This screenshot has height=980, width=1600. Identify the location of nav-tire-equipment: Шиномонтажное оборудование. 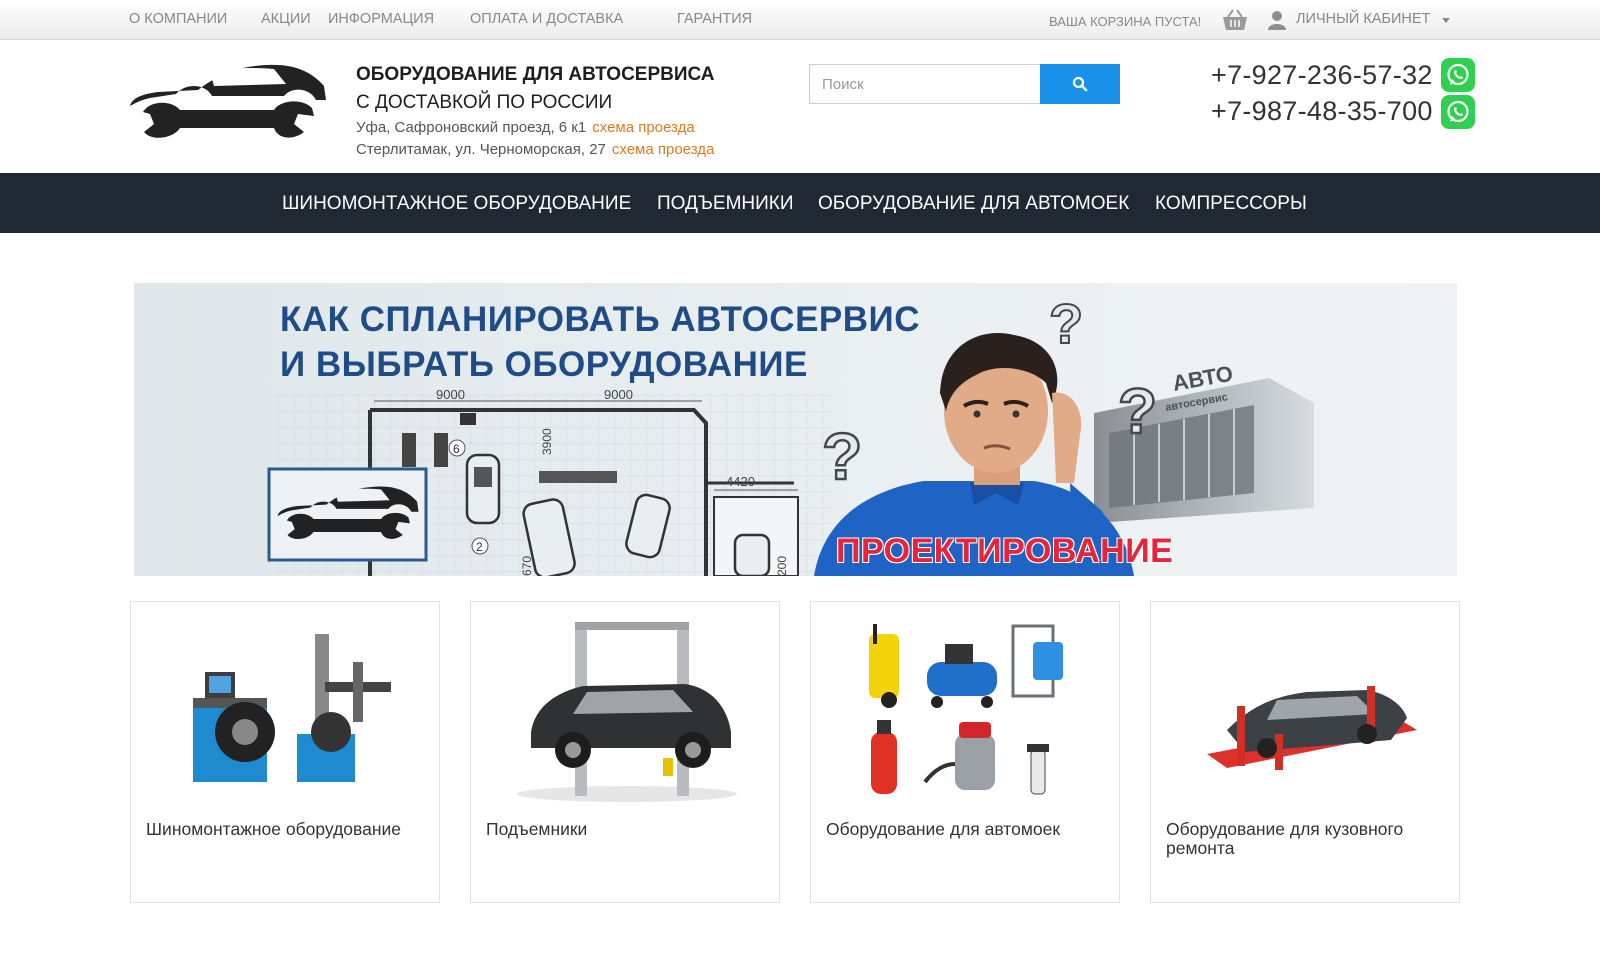
(456, 204).